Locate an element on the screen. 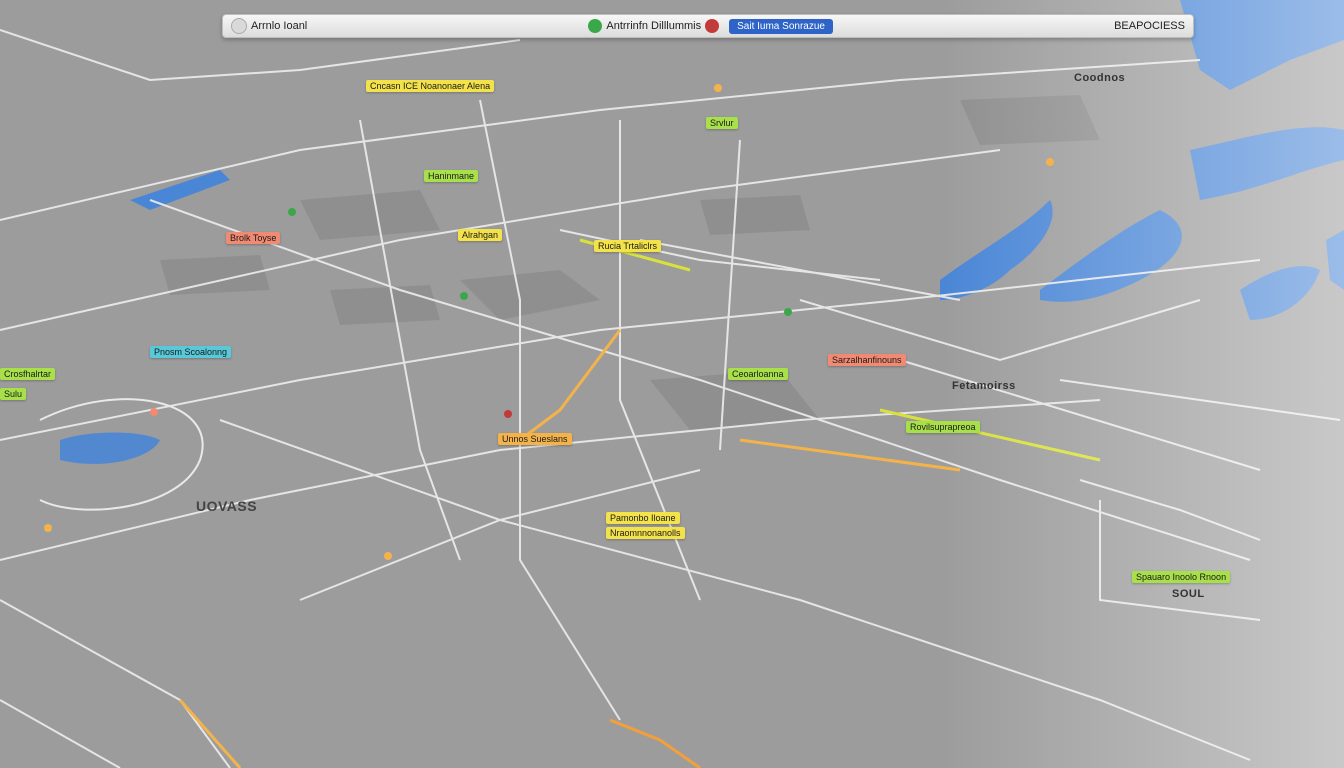  label-green-chip: Srvlur is located at coordinates (722, 123).